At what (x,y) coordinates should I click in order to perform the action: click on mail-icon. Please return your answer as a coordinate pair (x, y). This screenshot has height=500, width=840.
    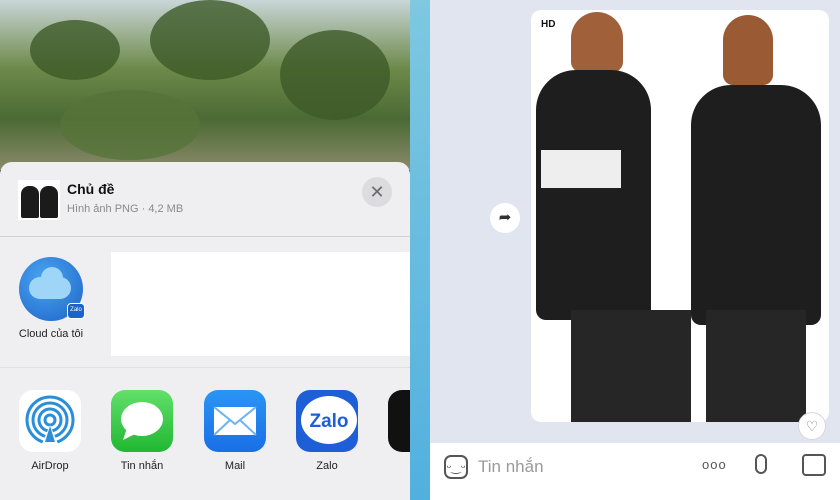
    Looking at the image, I should click on (235, 421).